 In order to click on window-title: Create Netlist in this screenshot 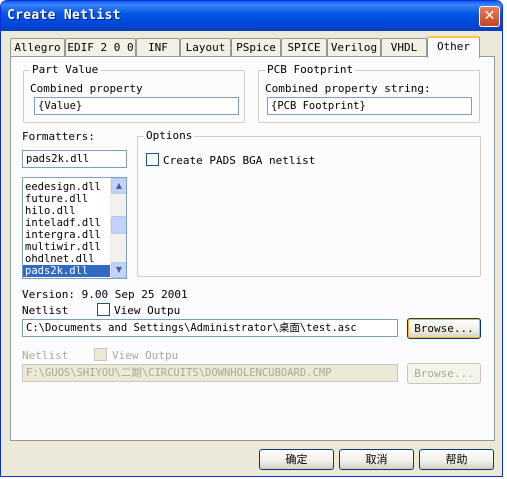, I will do `click(64, 15)`.